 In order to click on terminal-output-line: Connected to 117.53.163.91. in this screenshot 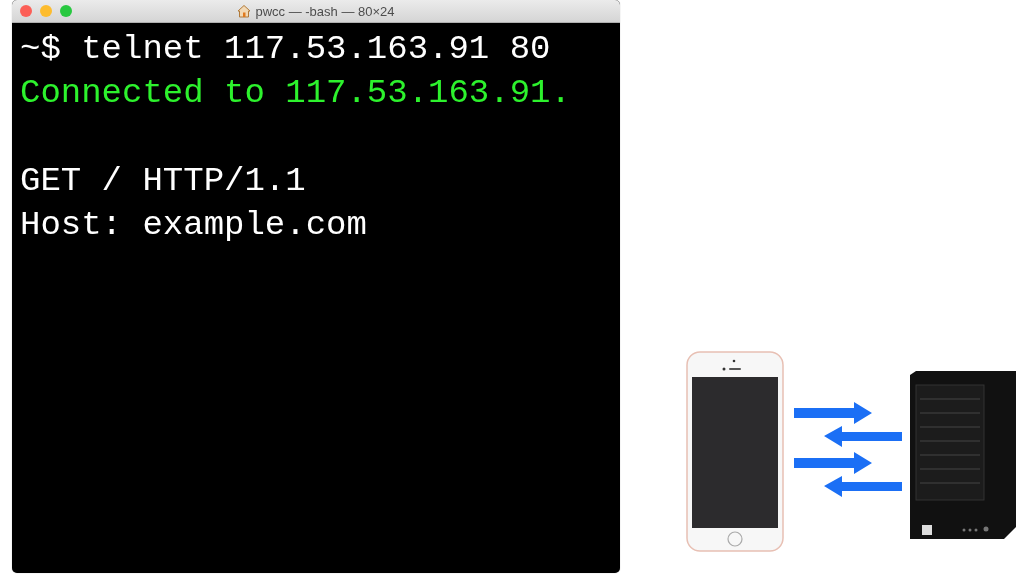, I will do `click(295, 93)`.